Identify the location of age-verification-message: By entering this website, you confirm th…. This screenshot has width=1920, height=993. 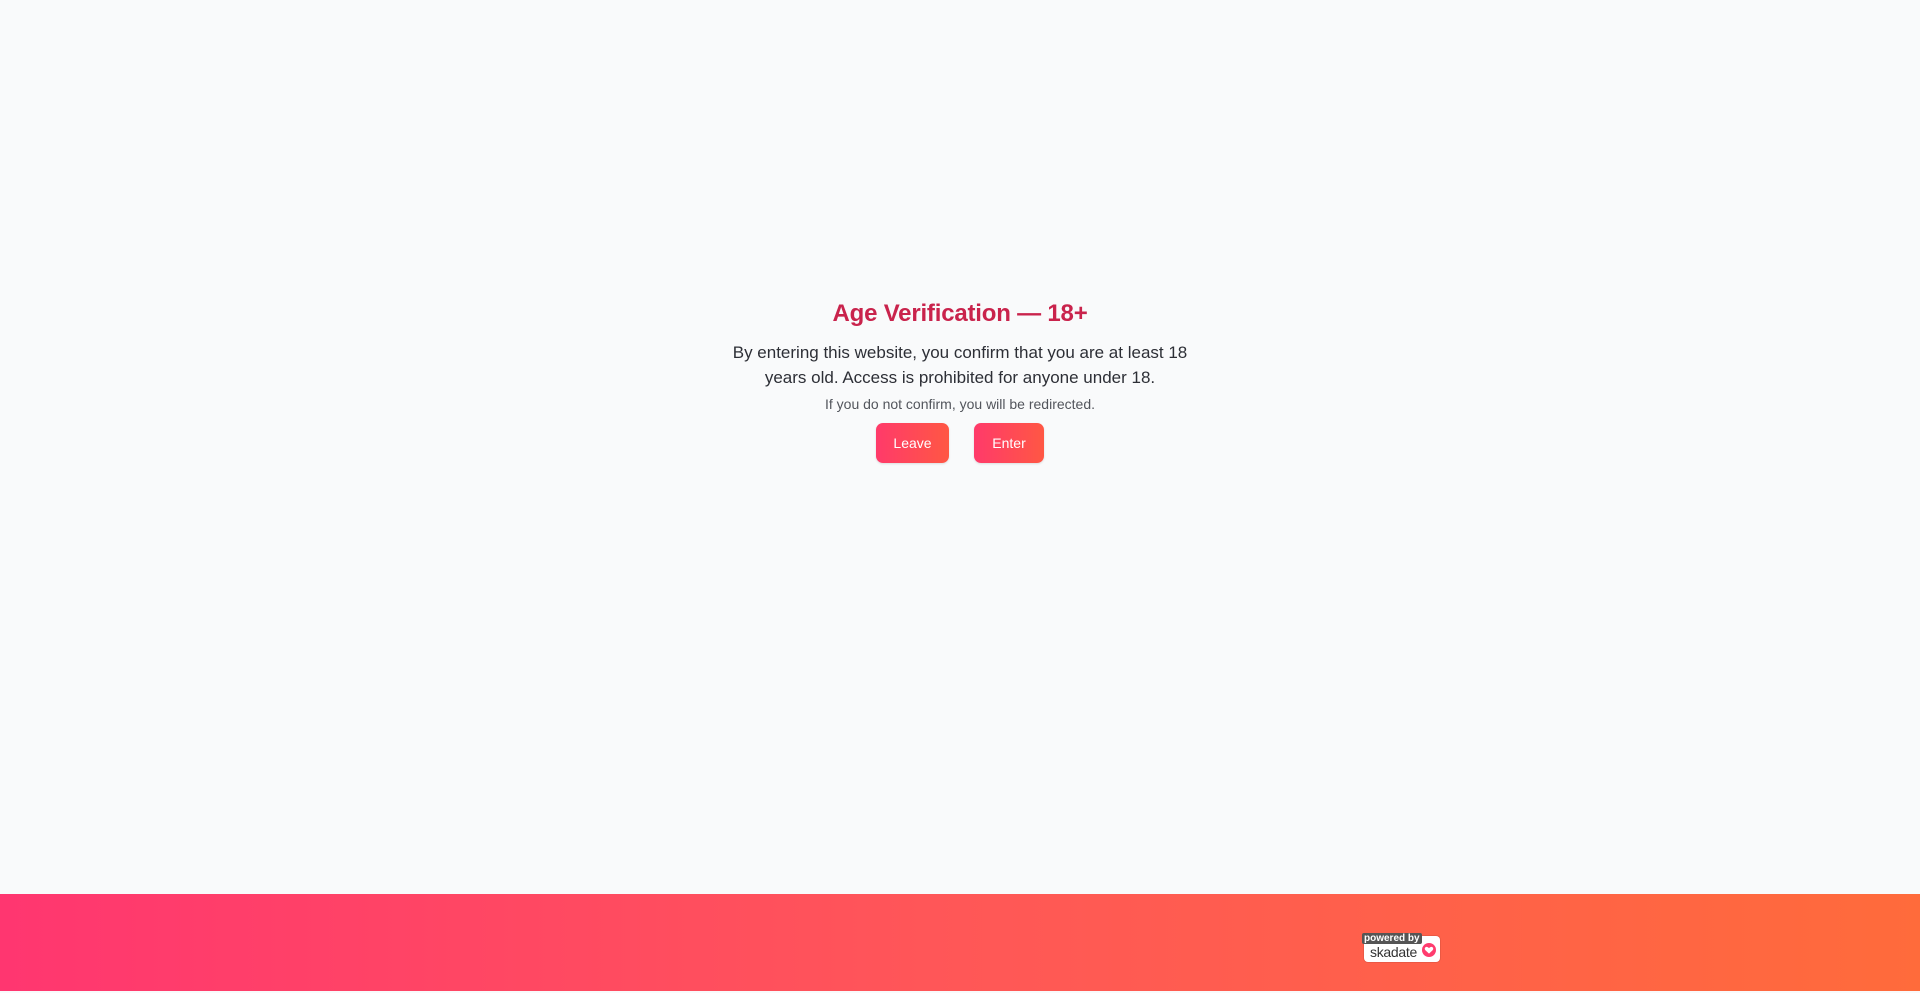
(960, 365).